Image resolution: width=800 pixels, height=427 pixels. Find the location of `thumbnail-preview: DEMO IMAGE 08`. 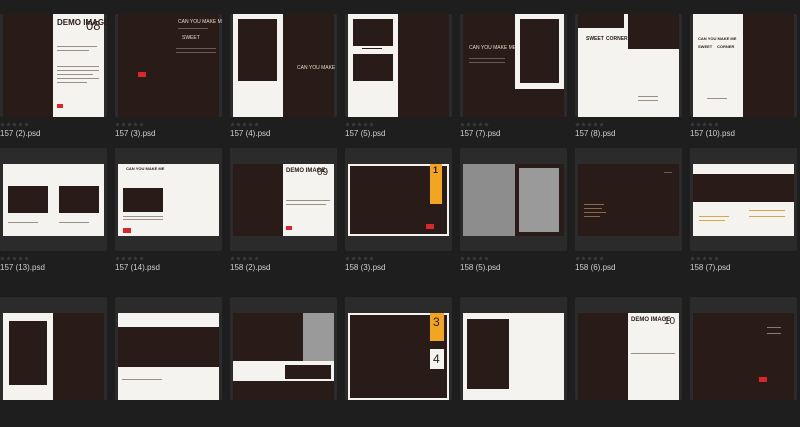

thumbnail-preview: DEMO IMAGE 08 is located at coordinates (53, 65).